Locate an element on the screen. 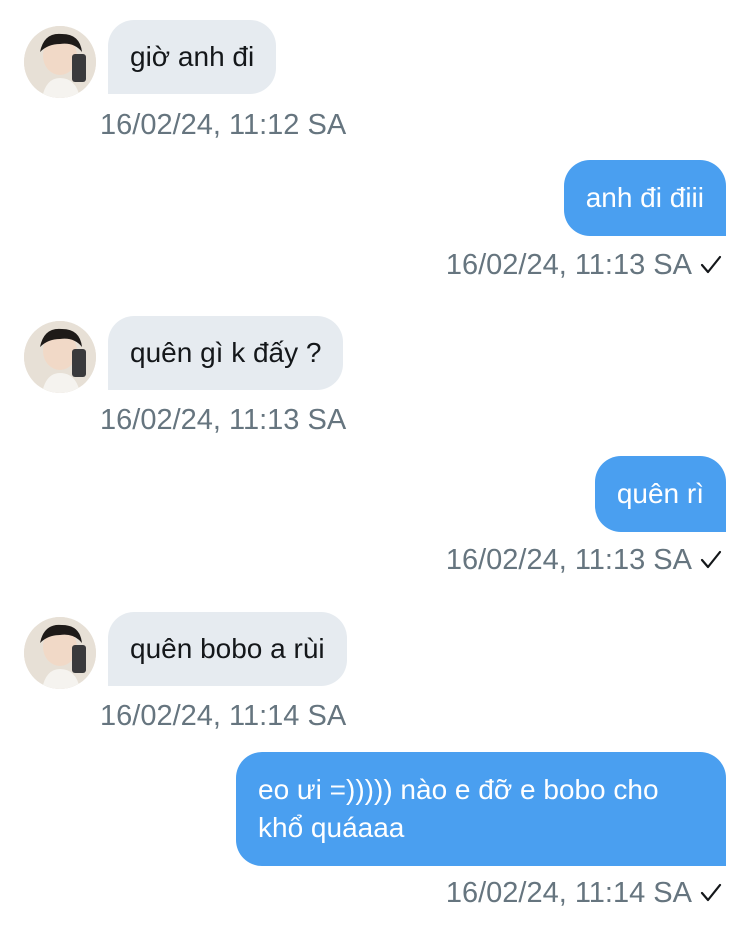  top-cut-off-timestamp is located at coordinates (210, 2).